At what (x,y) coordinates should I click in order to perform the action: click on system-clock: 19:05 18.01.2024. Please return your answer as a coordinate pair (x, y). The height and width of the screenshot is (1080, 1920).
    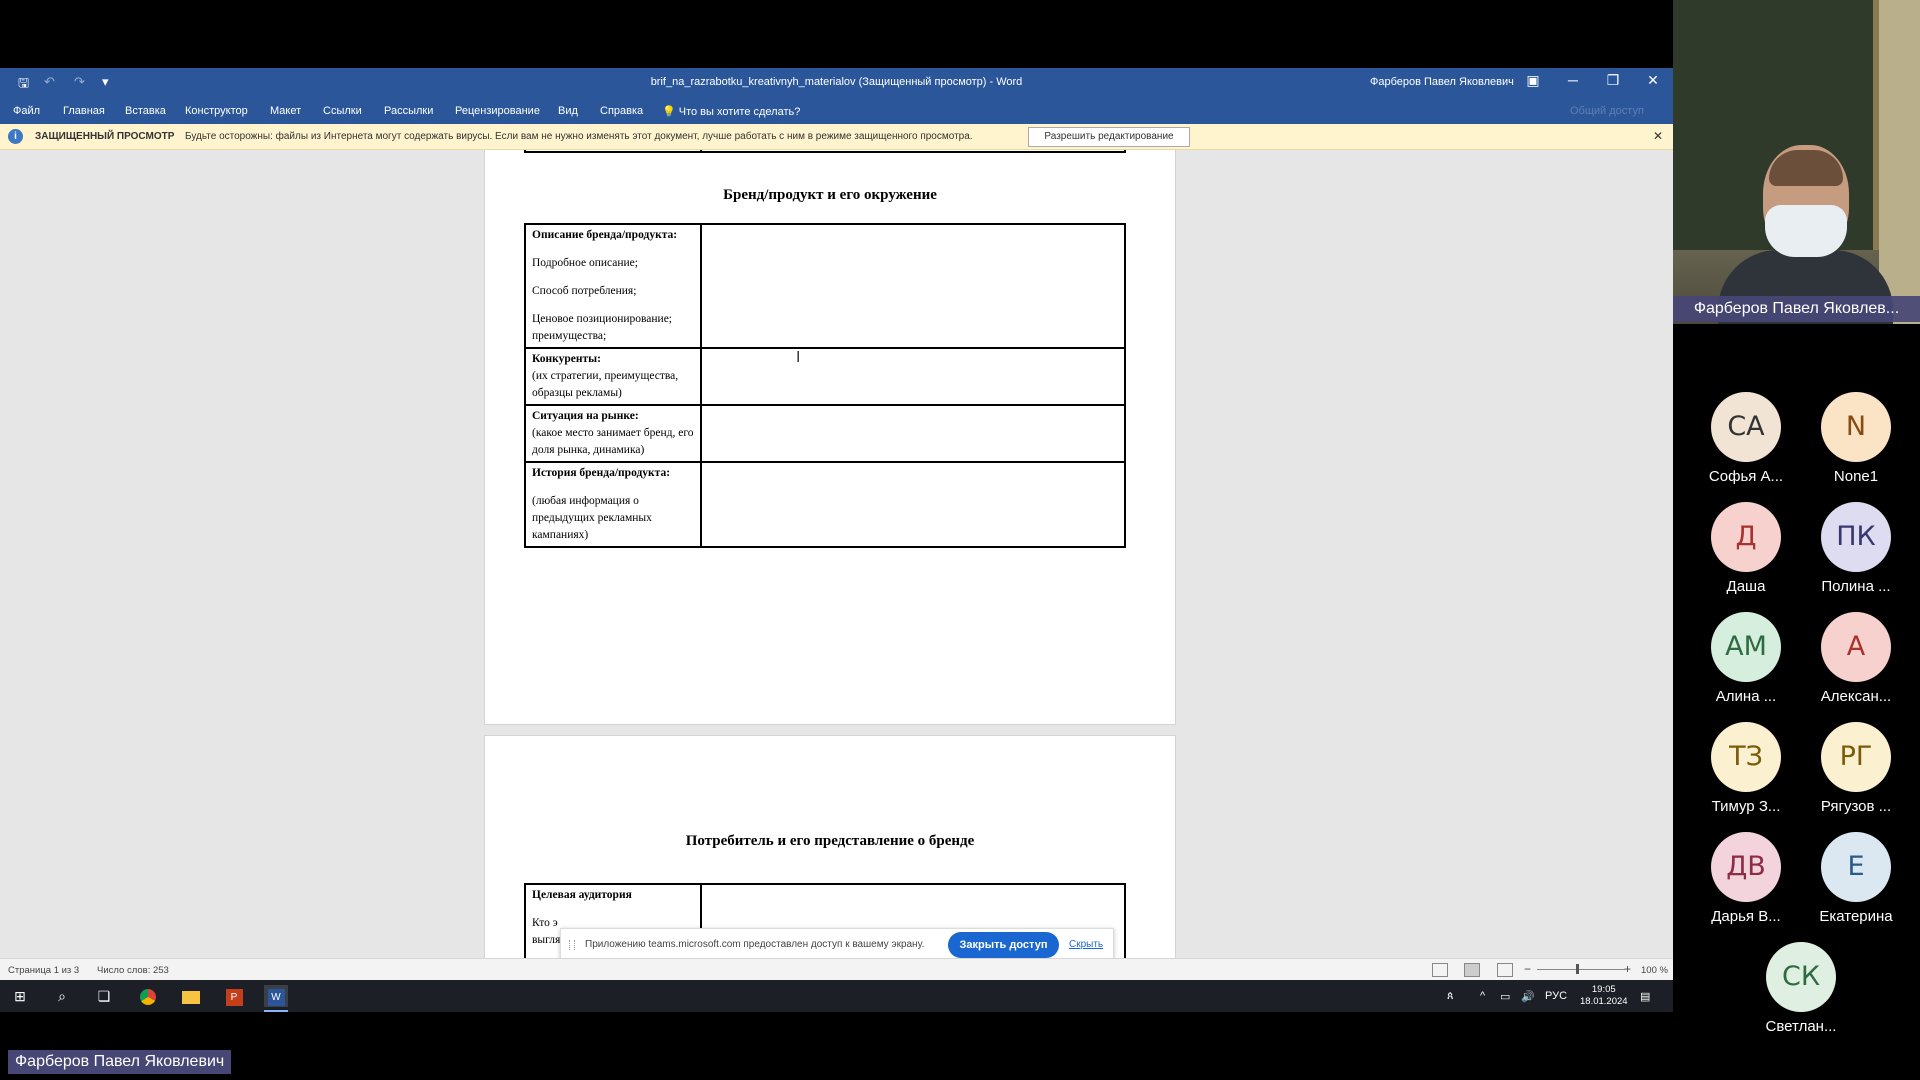
    Looking at the image, I should click on (1604, 996).